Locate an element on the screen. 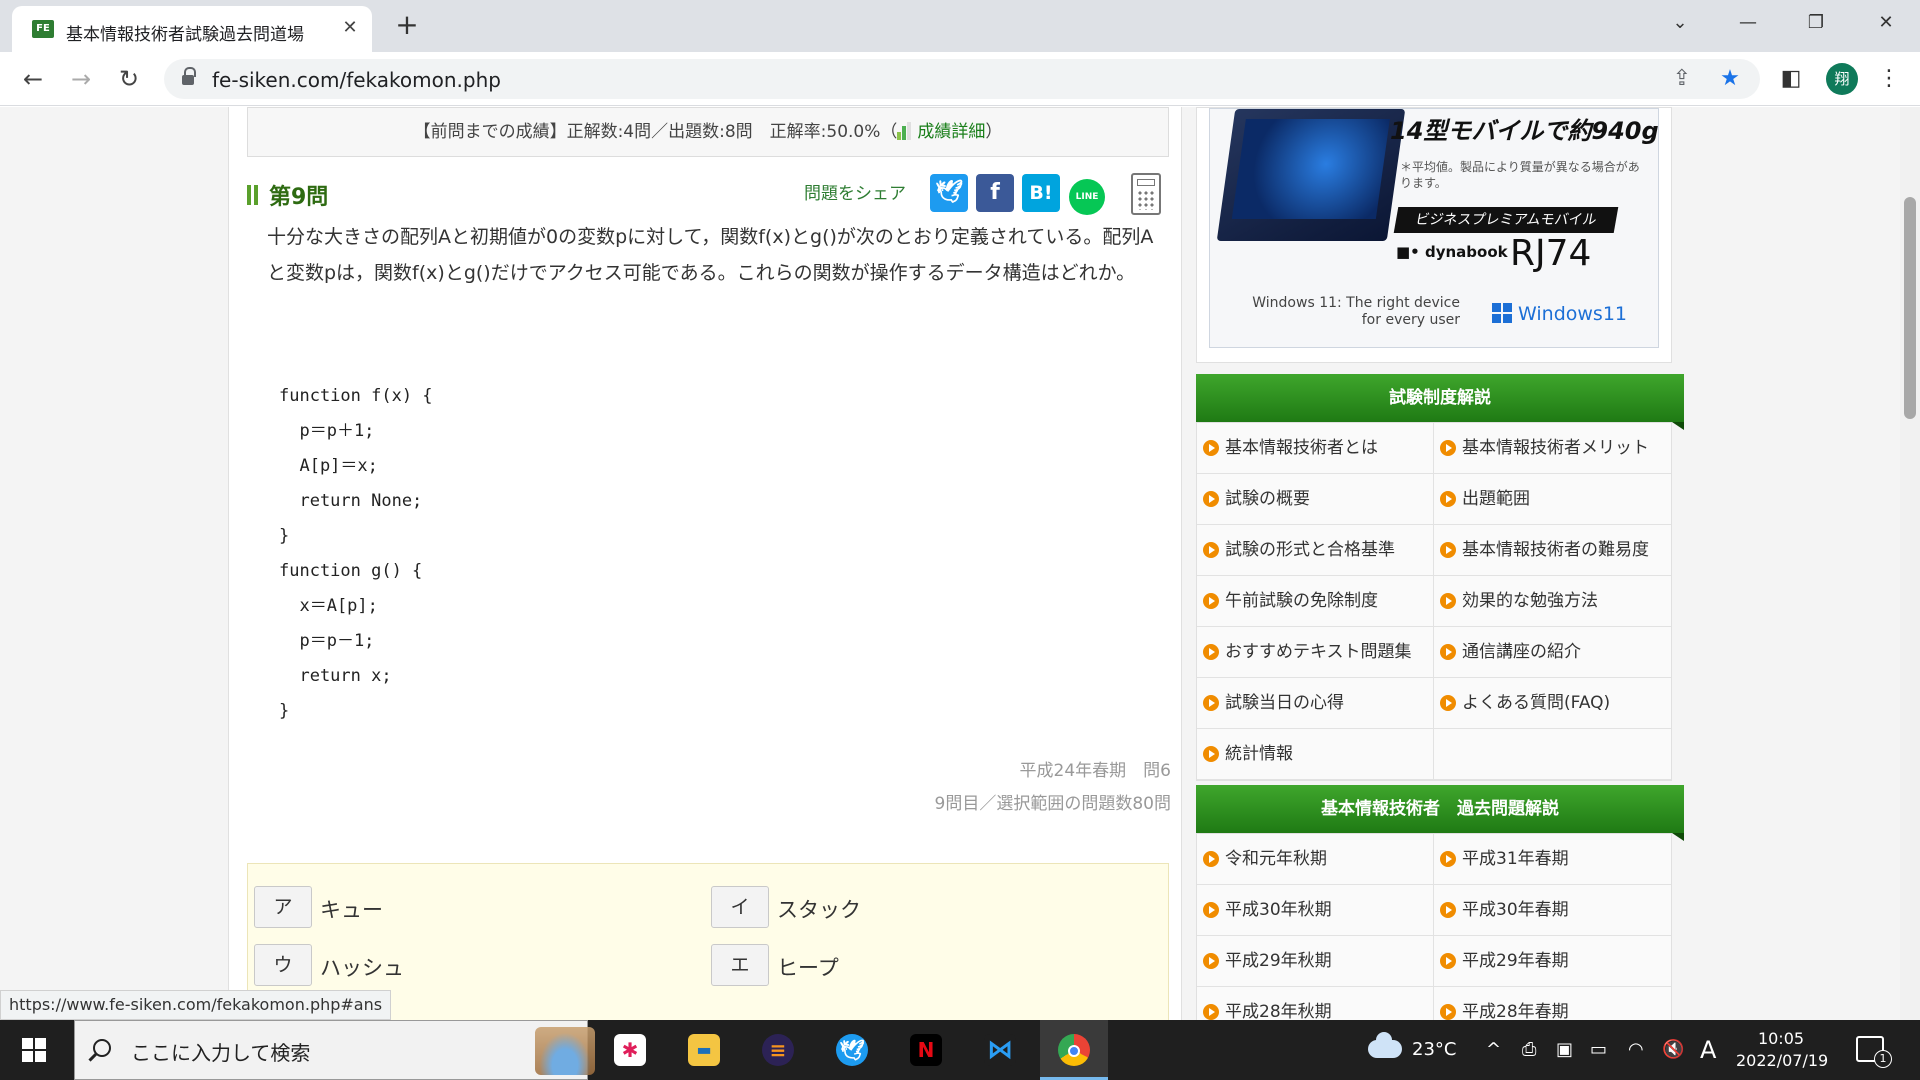 The width and height of the screenshot is (1920, 1080). sidebar-link: おすすめテキスト問題集 is located at coordinates (1315, 652).